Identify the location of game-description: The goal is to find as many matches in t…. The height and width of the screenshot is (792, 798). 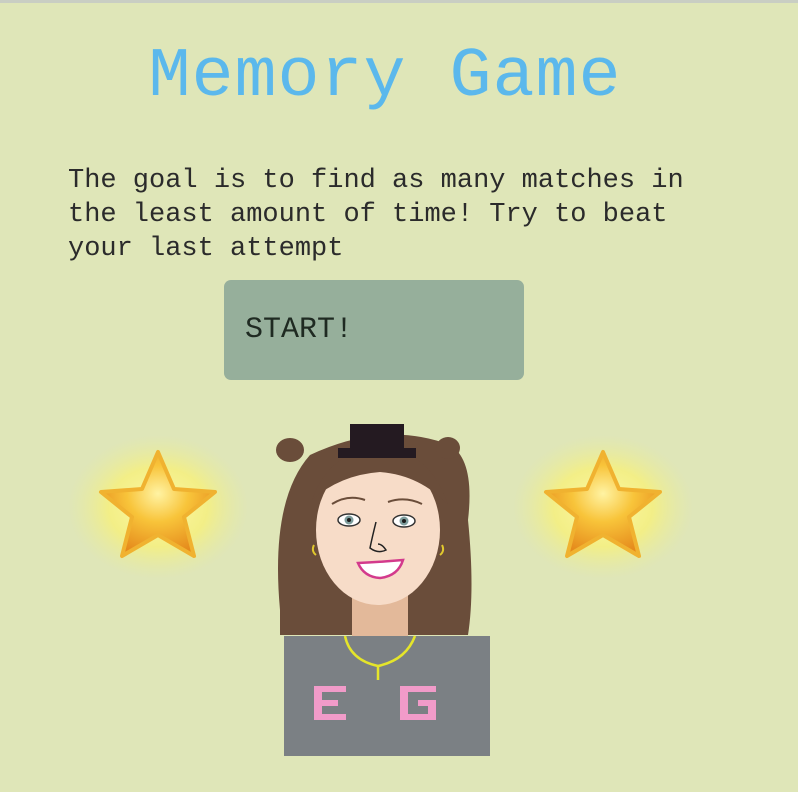
(376, 215).